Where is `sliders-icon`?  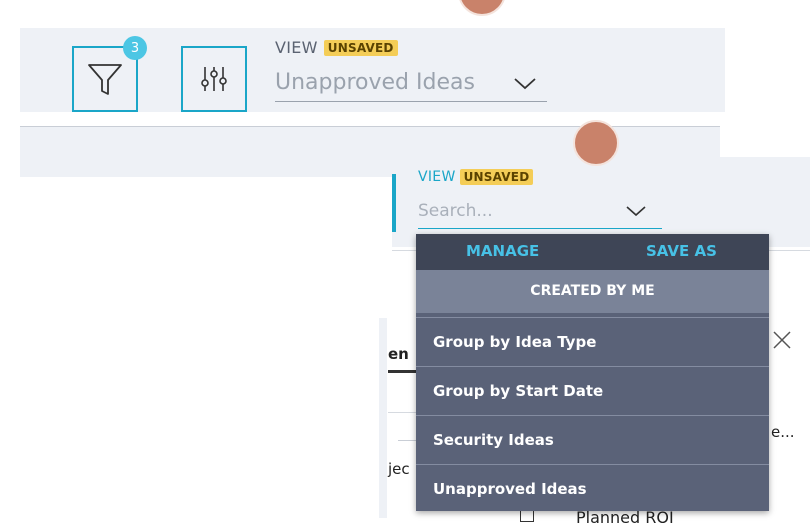 sliders-icon is located at coordinates (214, 79).